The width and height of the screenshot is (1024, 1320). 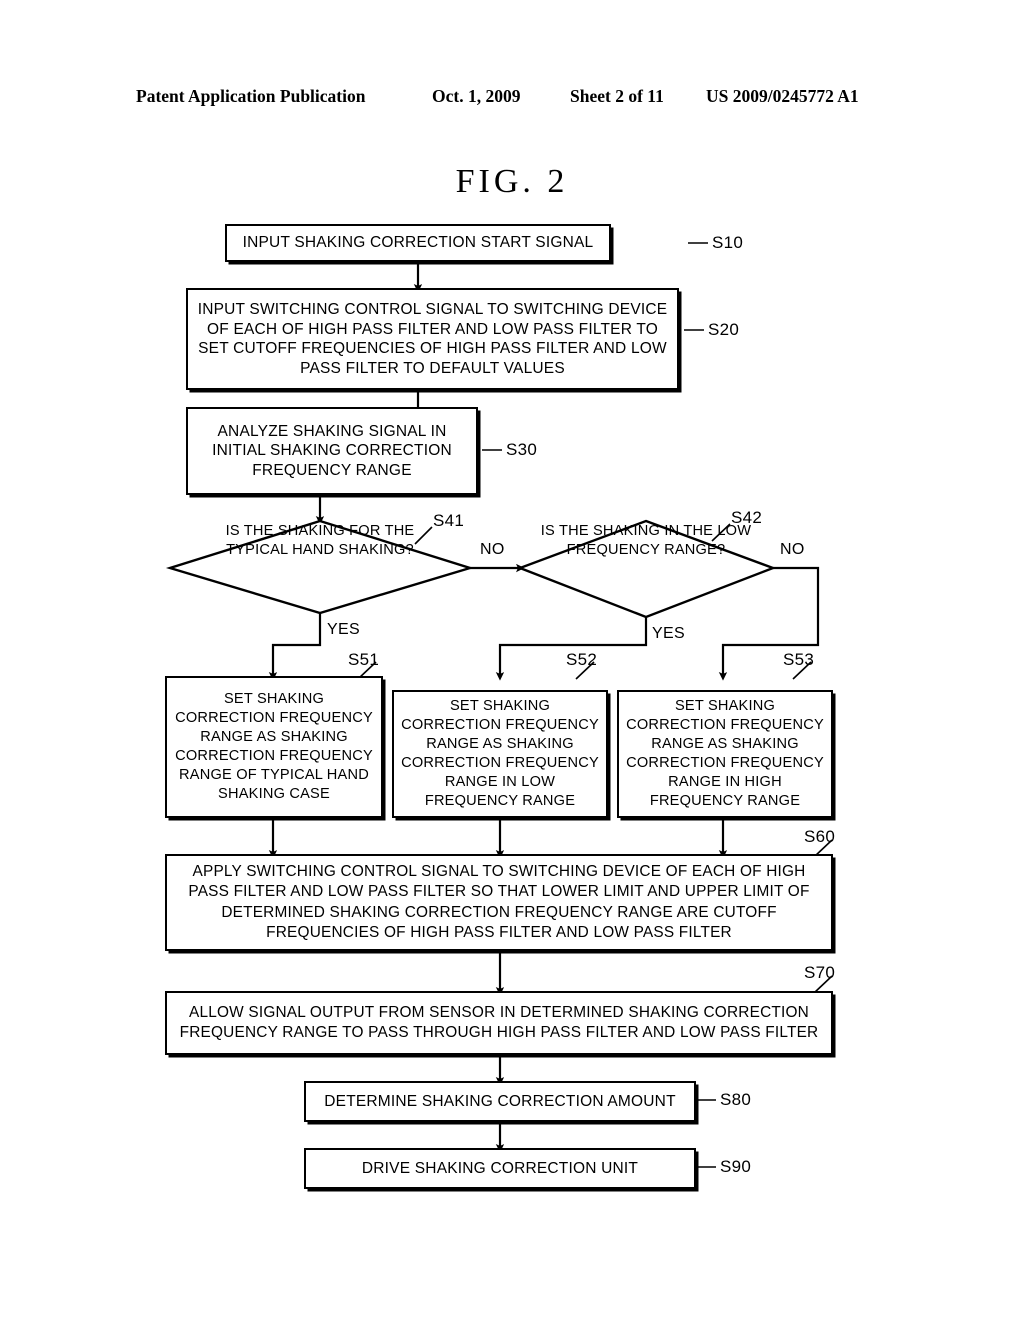 What do you see at coordinates (449, 520) in the screenshot?
I see `ref-s41: S41` at bounding box center [449, 520].